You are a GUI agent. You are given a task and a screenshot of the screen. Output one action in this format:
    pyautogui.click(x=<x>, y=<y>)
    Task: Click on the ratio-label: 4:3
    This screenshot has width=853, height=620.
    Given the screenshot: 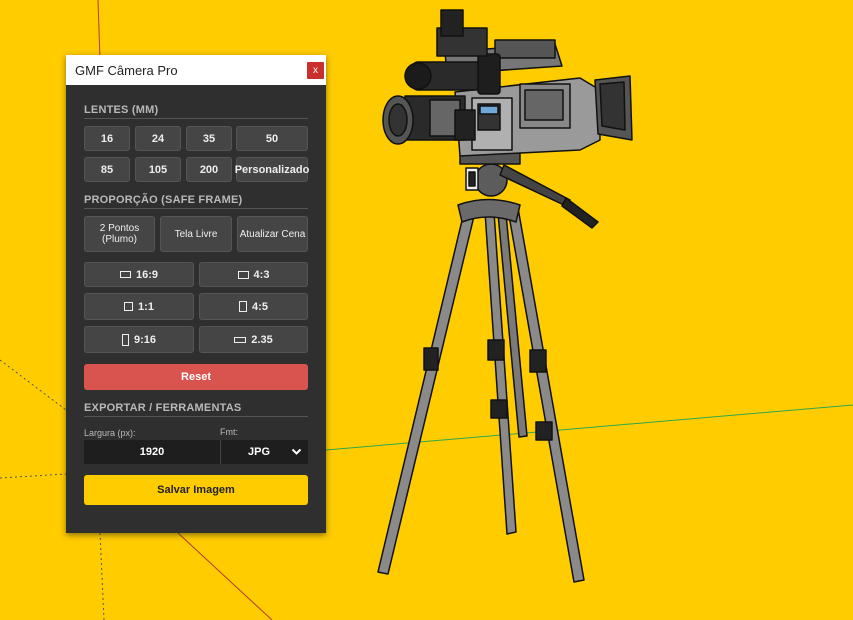 What is the action you would take?
    pyautogui.click(x=261, y=274)
    